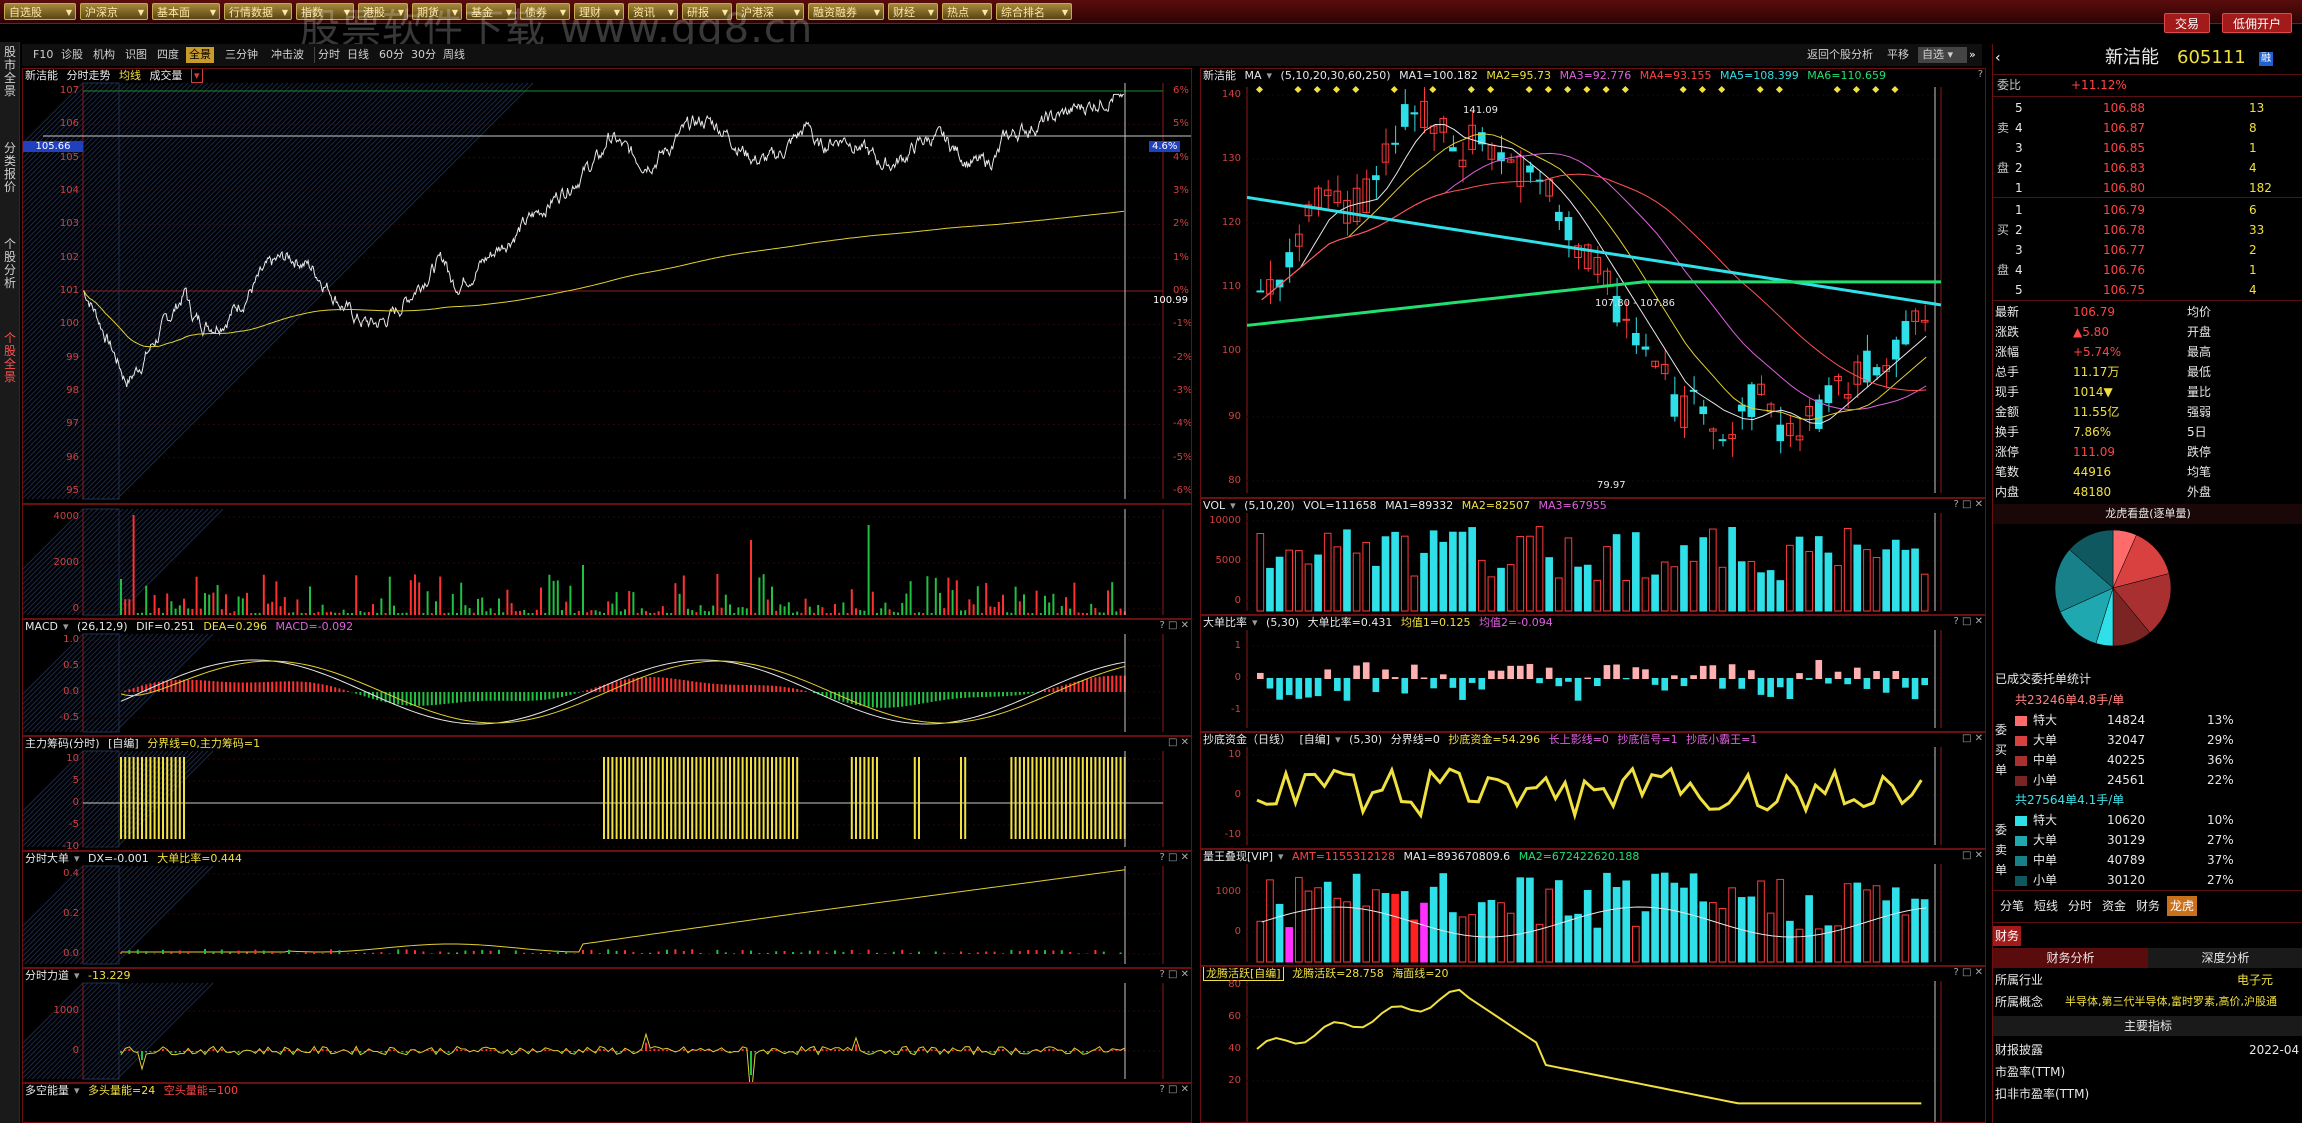 Image resolution: width=2302 pixels, height=1123 pixels. Describe the element at coordinates (2001, 770) in the screenshot. I see `buy-side-label: 单` at that location.